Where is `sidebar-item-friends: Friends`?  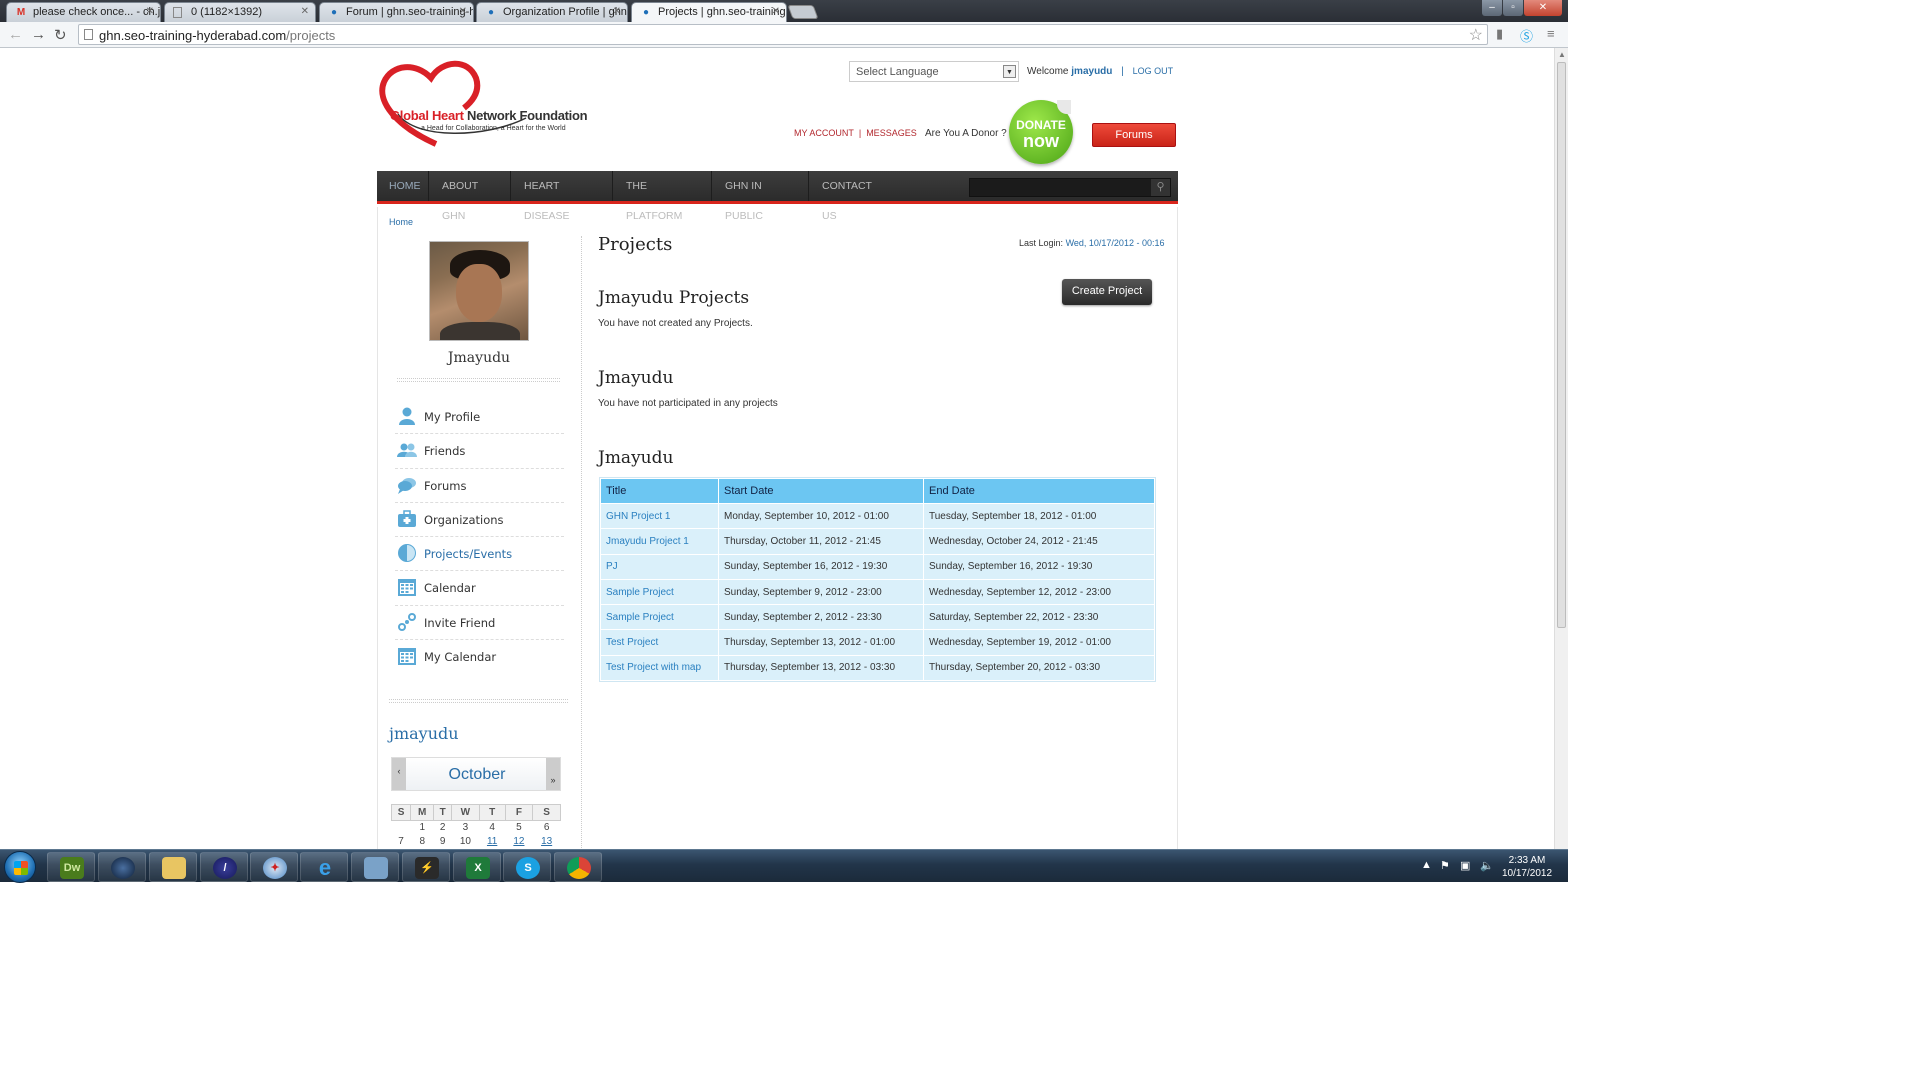 sidebar-item-friends: Friends is located at coordinates (479, 451).